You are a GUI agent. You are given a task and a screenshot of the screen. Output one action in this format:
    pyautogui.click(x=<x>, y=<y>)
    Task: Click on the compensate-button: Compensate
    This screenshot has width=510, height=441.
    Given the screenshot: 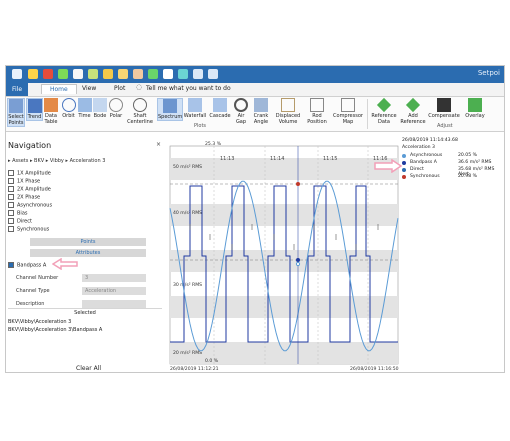 What is the action you would take?
    pyautogui.click(x=444, y=108)
    